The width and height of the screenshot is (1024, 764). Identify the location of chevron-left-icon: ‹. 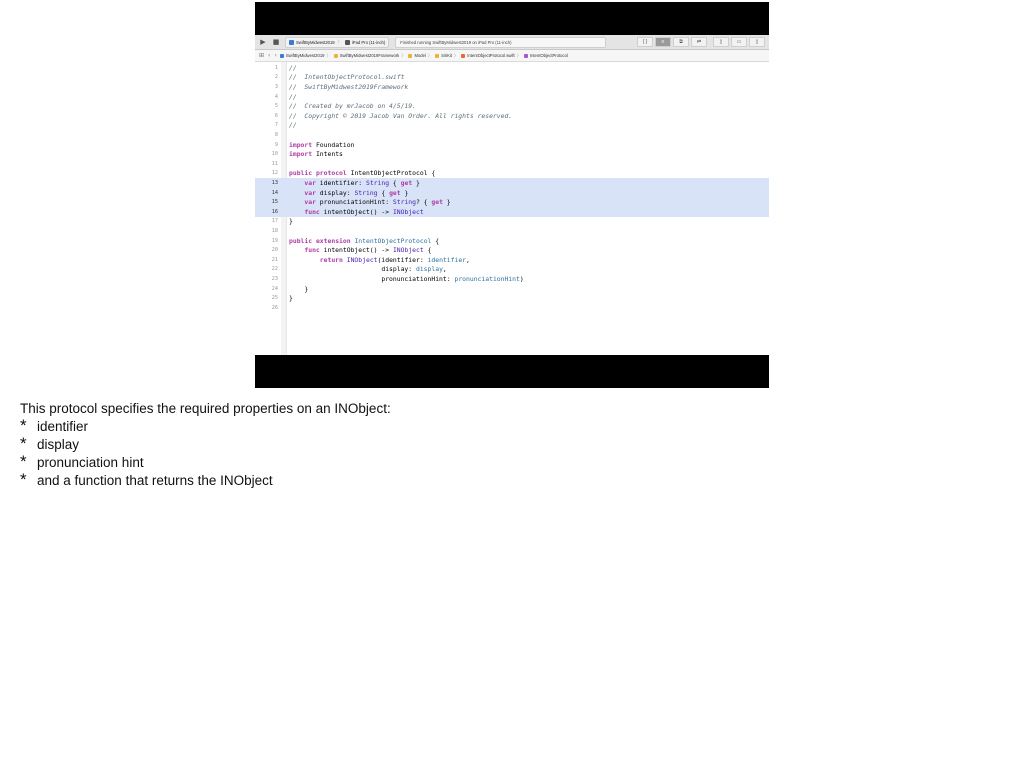
(269, 55).